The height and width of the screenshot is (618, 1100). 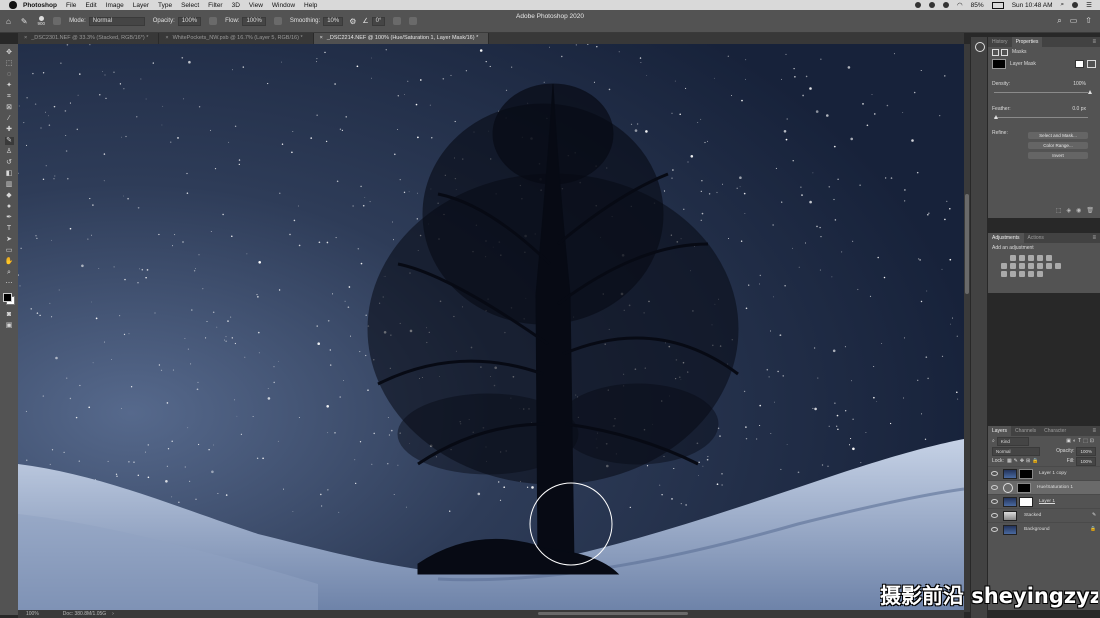 What do you see at coordinates (967, 244) in the screenshot?
I see `scroll-thumb` at bounding box center [967, 244].